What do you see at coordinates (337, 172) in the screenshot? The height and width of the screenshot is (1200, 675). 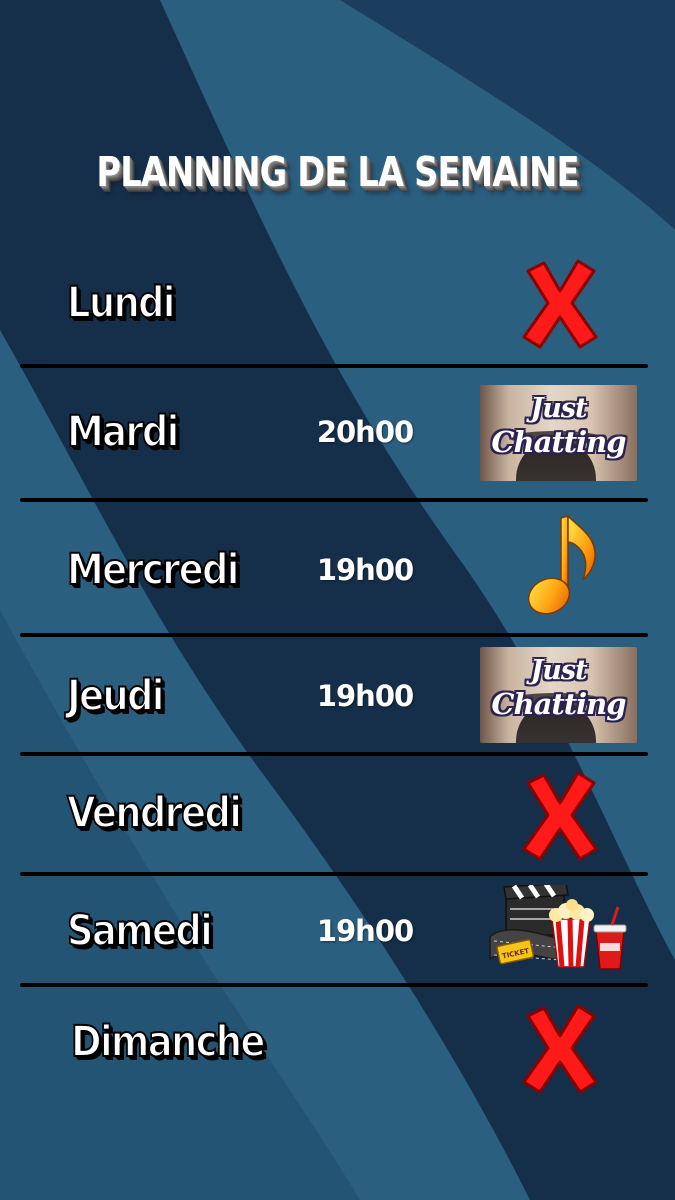 I see `page-title: PLANNING DE LA SEMAINE` at bounding box center [337, 172].